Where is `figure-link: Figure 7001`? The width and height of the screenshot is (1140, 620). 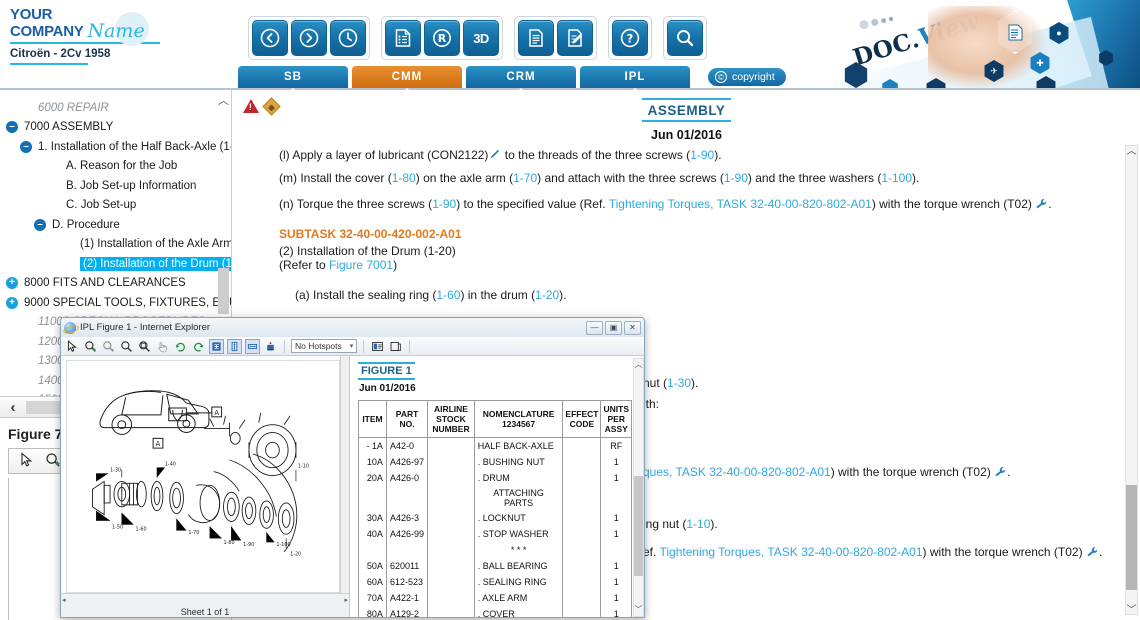
figure-link: Figure 7001 is located at coordinates (361, 265).